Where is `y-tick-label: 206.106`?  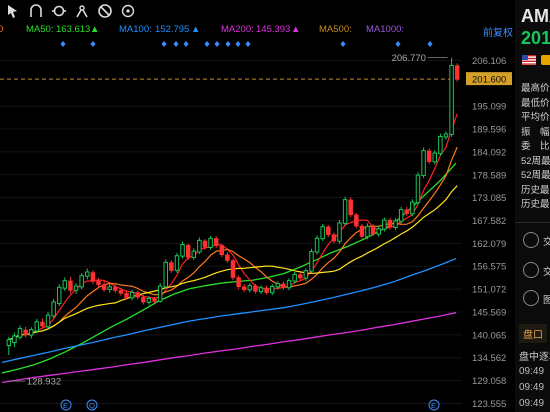 y-tick-label: 206.106 is located at coordinates (489, 61).